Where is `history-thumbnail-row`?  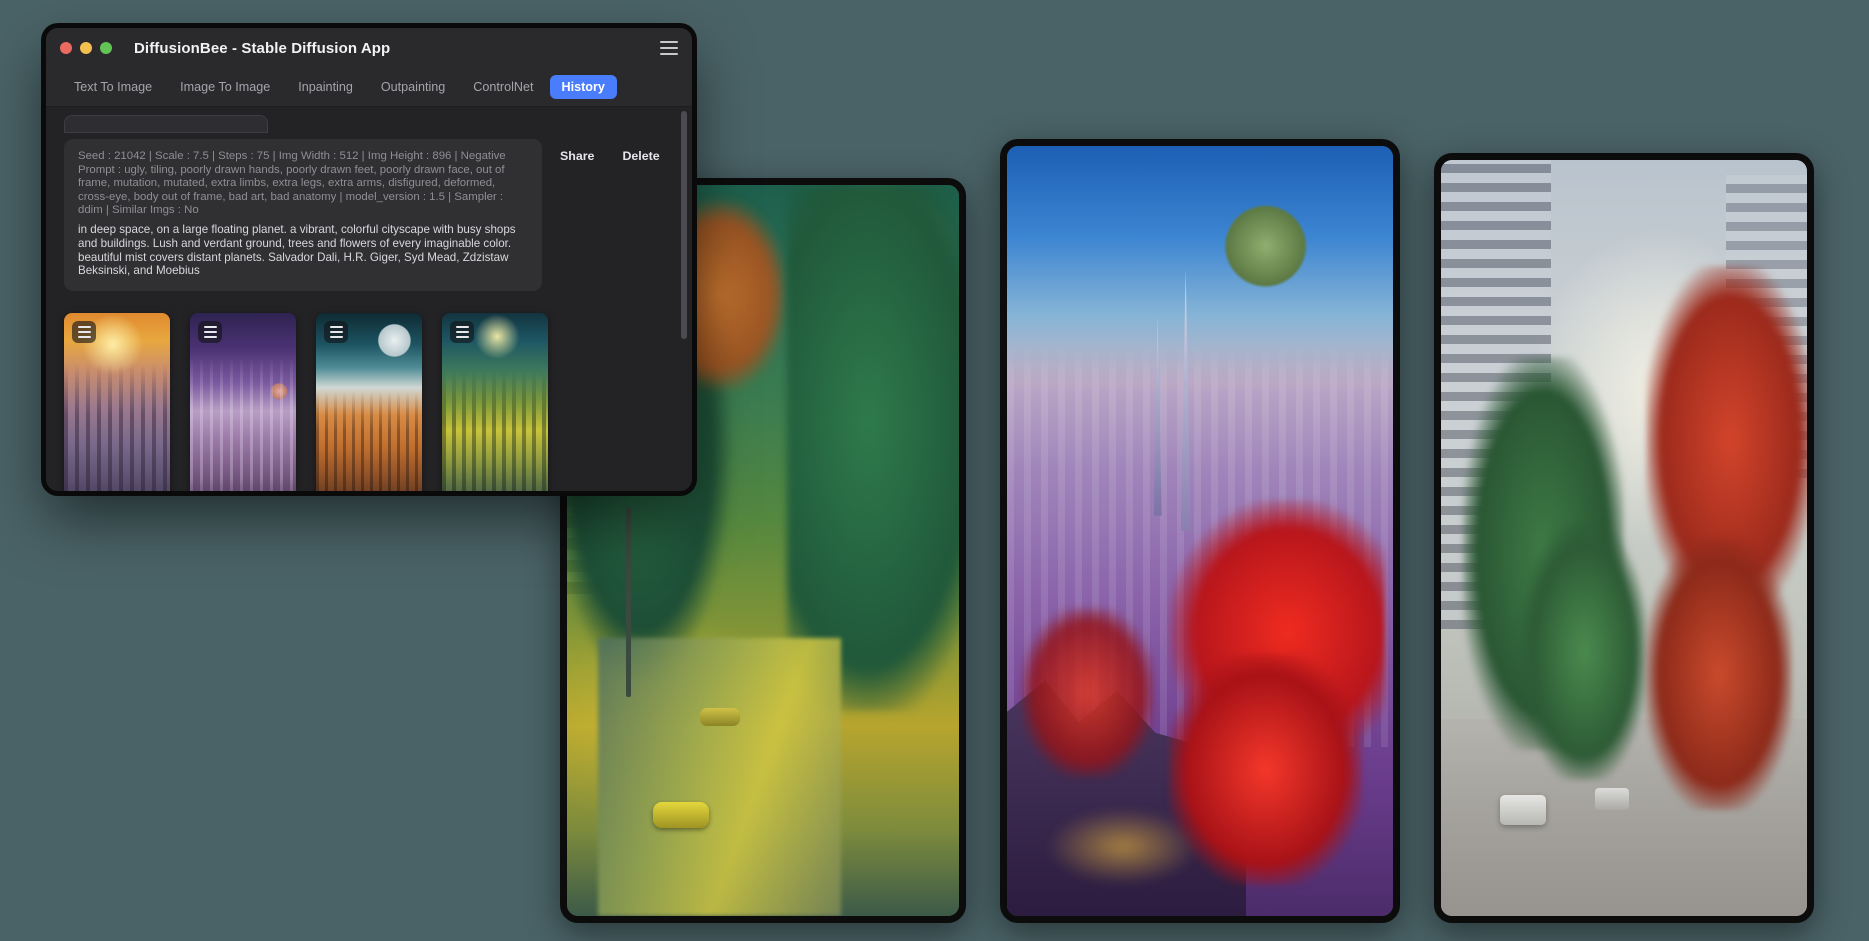
history-thumbnail-row is located at coordinates (367, 402).